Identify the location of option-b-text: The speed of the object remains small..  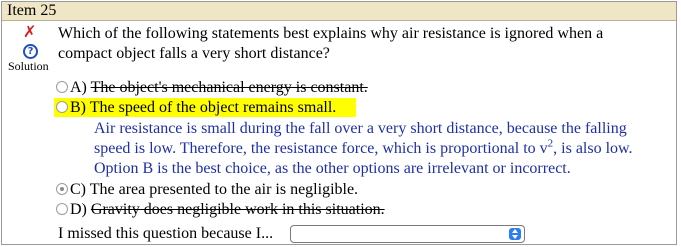
(213, 107).